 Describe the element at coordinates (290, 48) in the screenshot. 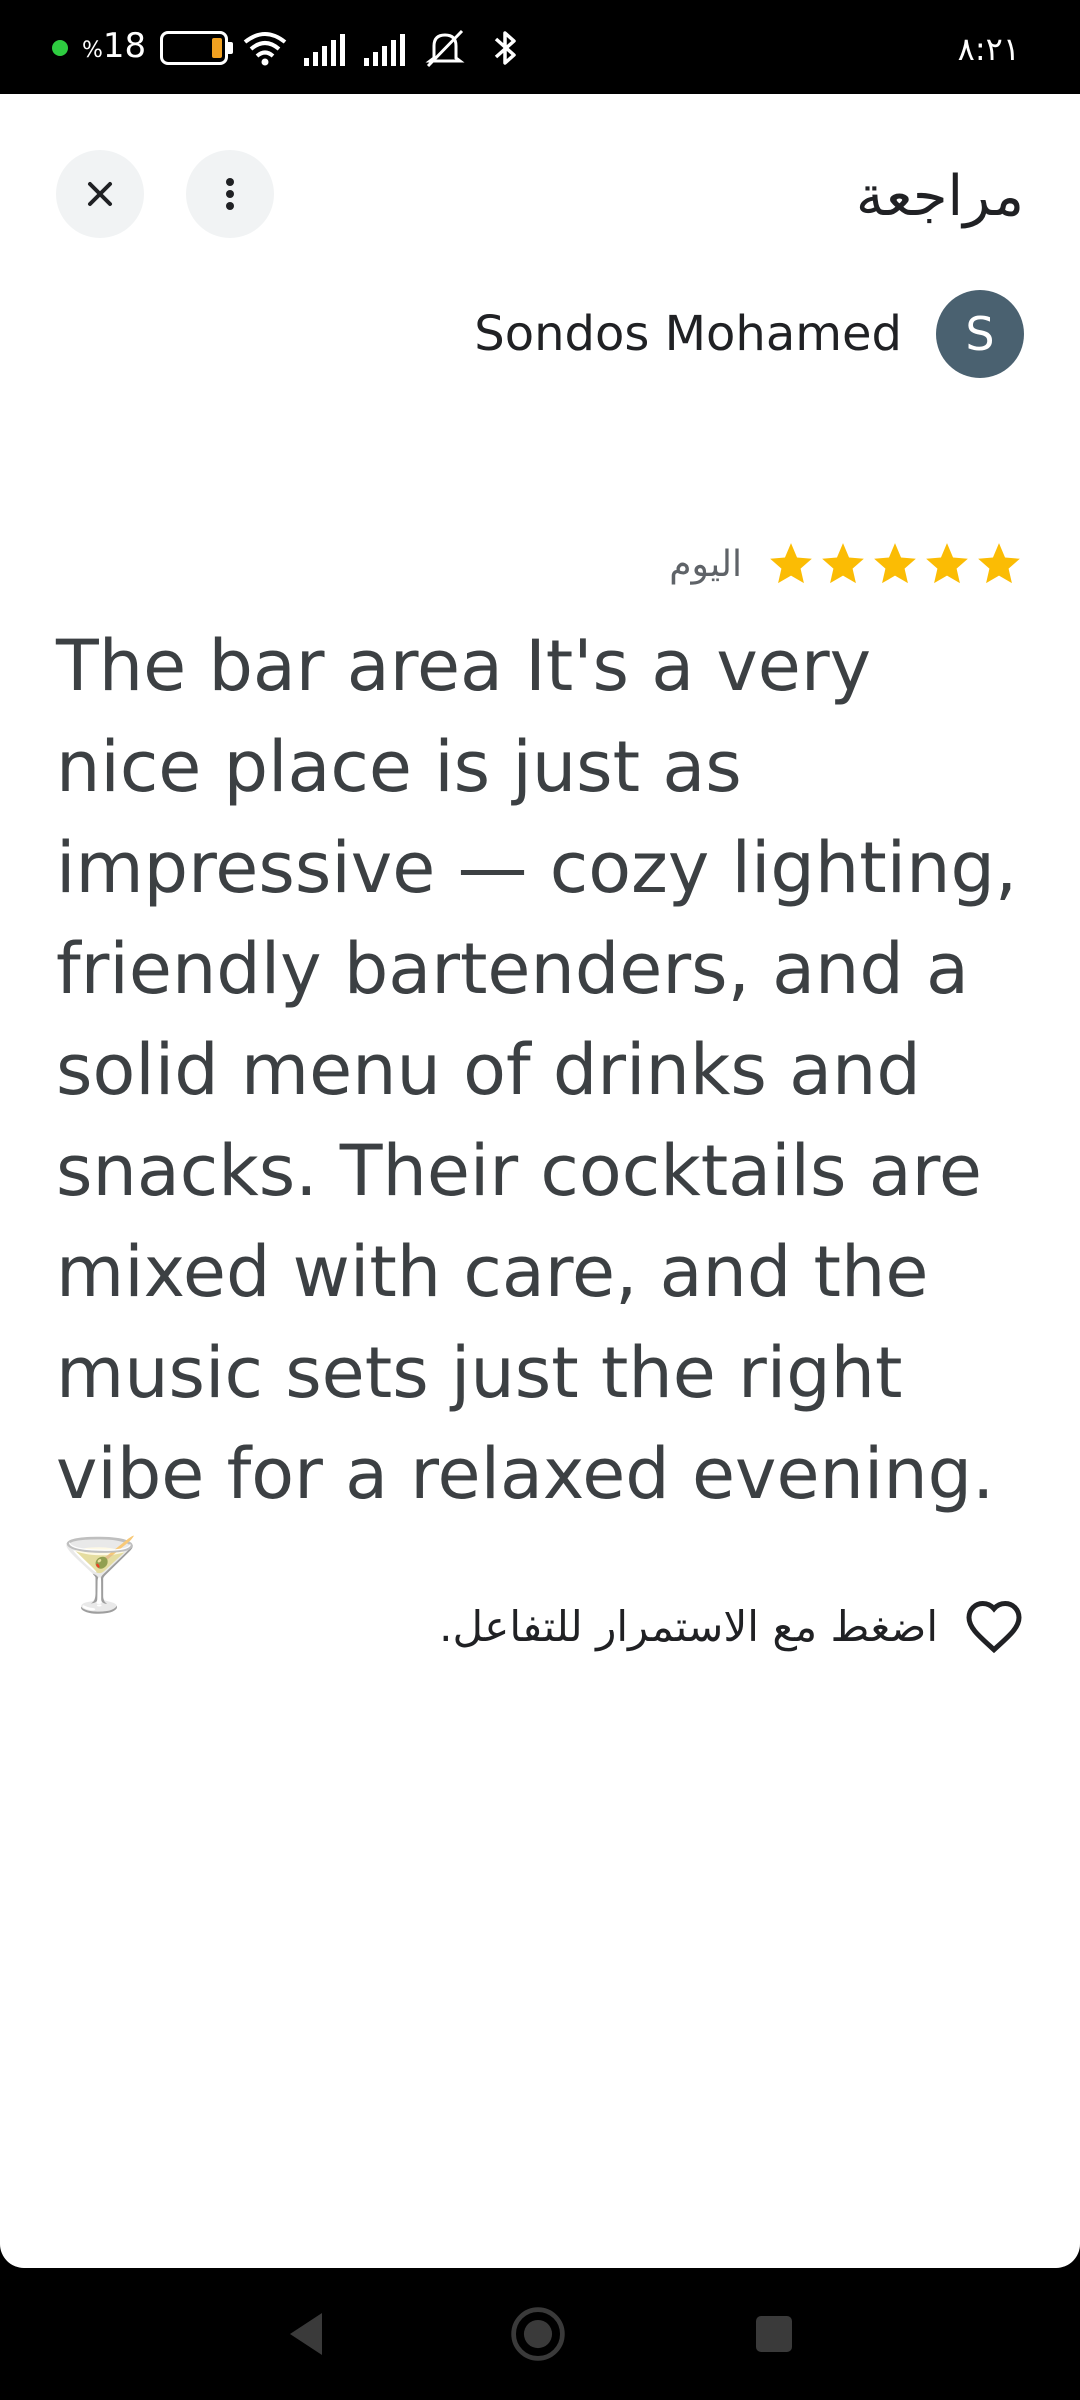

I see `status-icons: %18` at that location.